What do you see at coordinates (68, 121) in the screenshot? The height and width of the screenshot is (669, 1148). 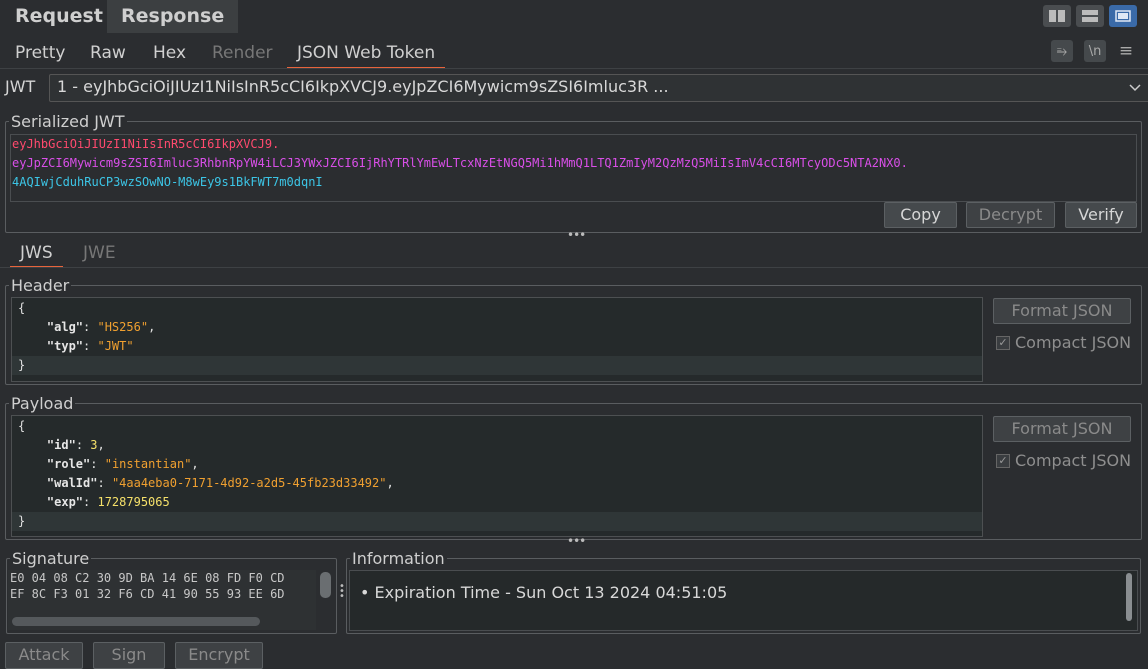 I see `serialized-jwt-title: Serialized JWT` at bounding box center [68, 121].